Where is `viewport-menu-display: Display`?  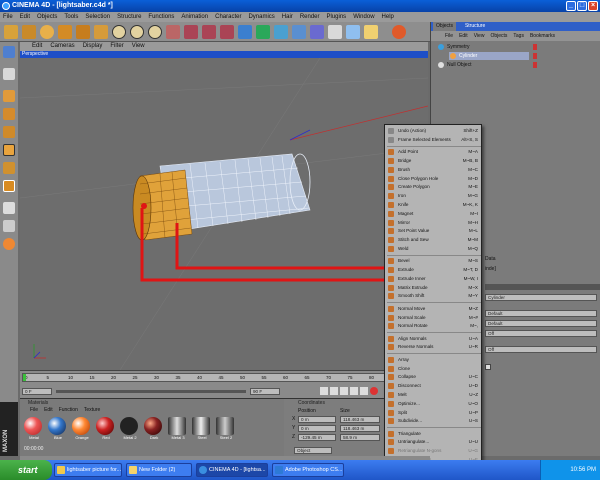 viewport-menu-display: Display is located at coordinates (93, 46).